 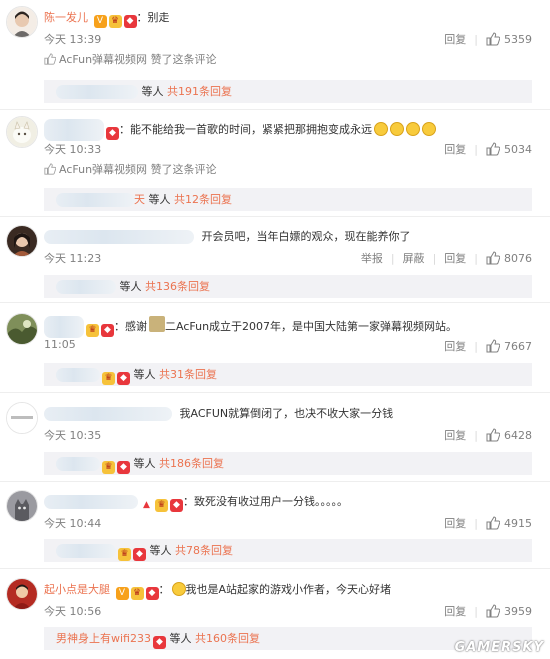 I want to click on comment-actions: 回复 | 7667, so click(x=488, y=346).